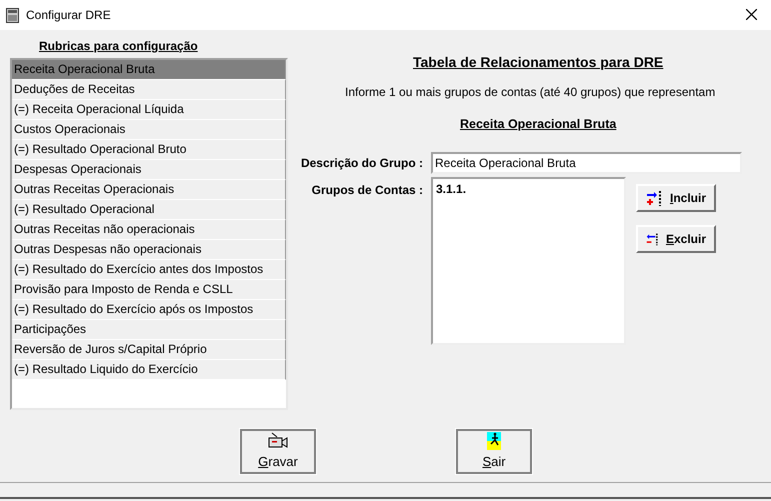 The width and height of the screenshot is (771, 501). What do you see at coordinates (12, 15) in the screenshot?
I see `app-icon` at bounding box center [12, 15].